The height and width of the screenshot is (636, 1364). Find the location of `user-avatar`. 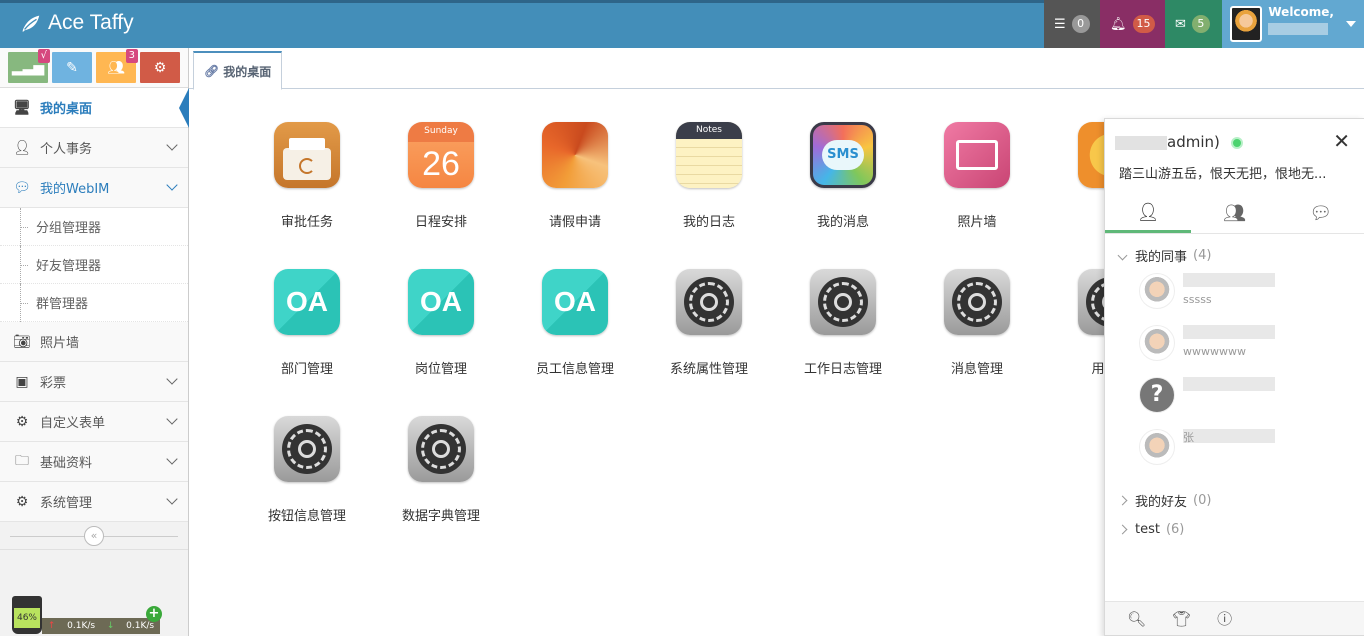

user-avatar is located at coordinates (1246, 24).